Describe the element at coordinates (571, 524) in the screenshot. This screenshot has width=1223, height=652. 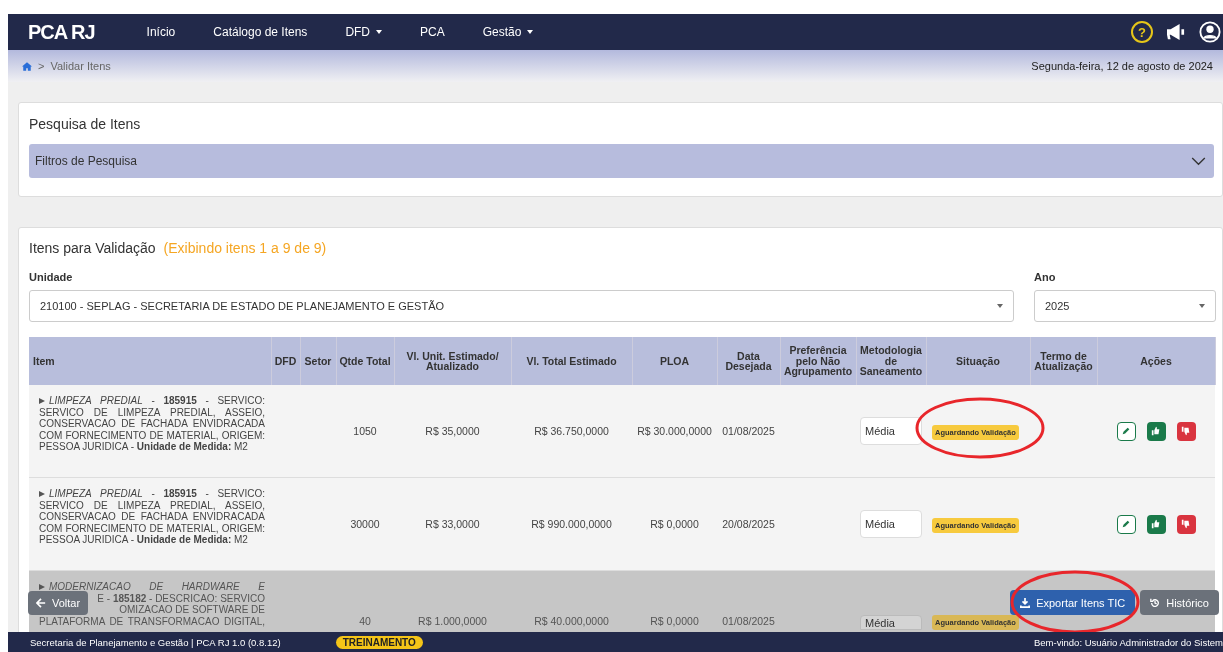
I see `table-cell: R$ 990.000,0000` at that location.